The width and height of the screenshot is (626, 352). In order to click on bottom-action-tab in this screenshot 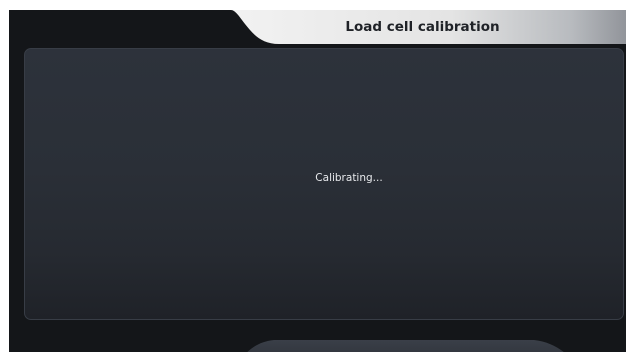, I will do `click(406, 340)`.